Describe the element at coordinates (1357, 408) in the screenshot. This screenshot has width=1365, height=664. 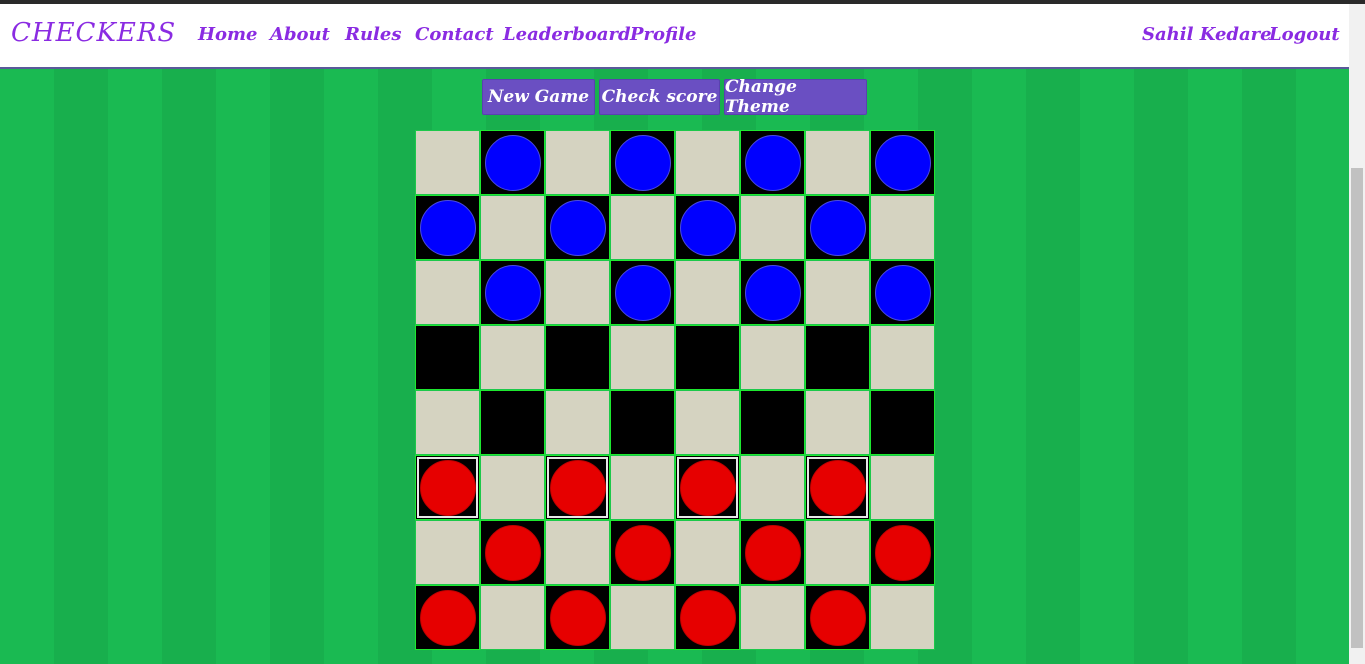
I see `scrollbar-thumb` at that location.